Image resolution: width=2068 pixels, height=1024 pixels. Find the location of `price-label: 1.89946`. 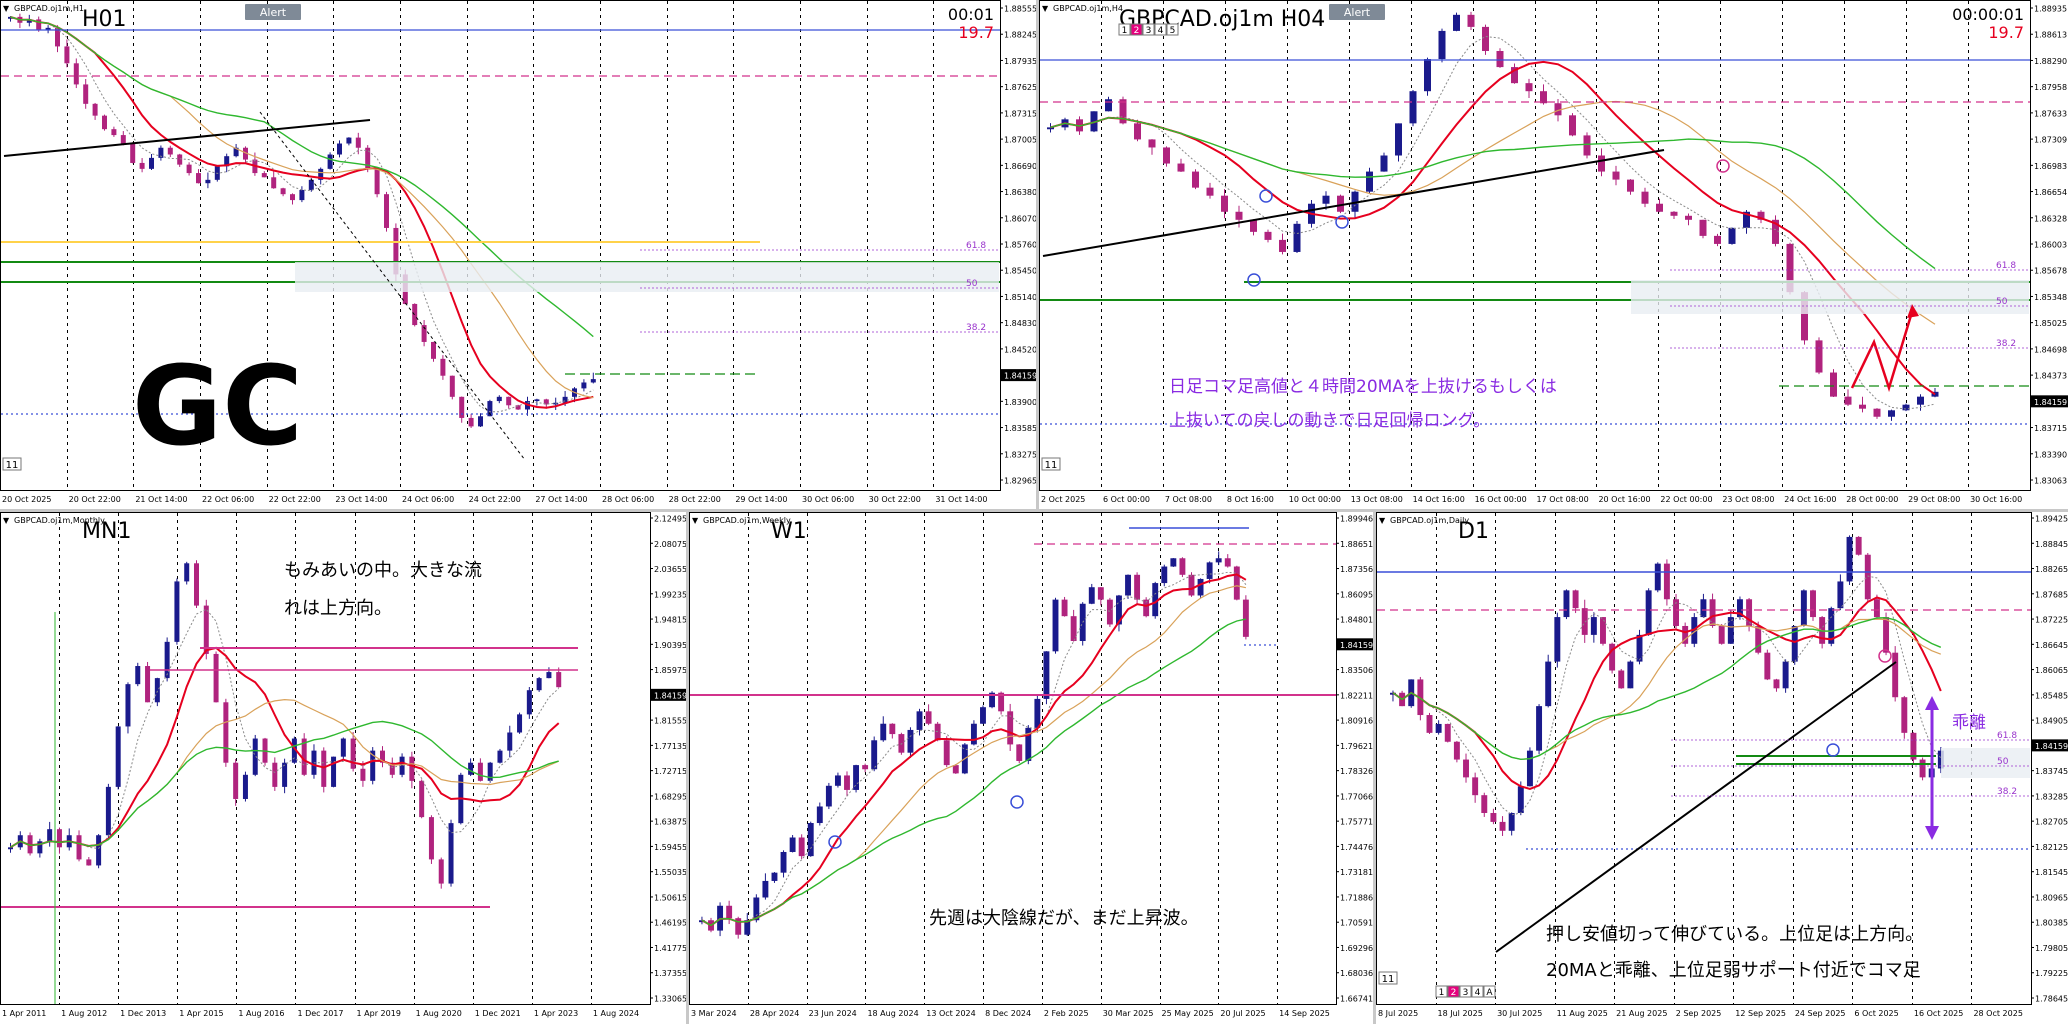

price-label: 1.89946 is located at coordinates (1356, 519).